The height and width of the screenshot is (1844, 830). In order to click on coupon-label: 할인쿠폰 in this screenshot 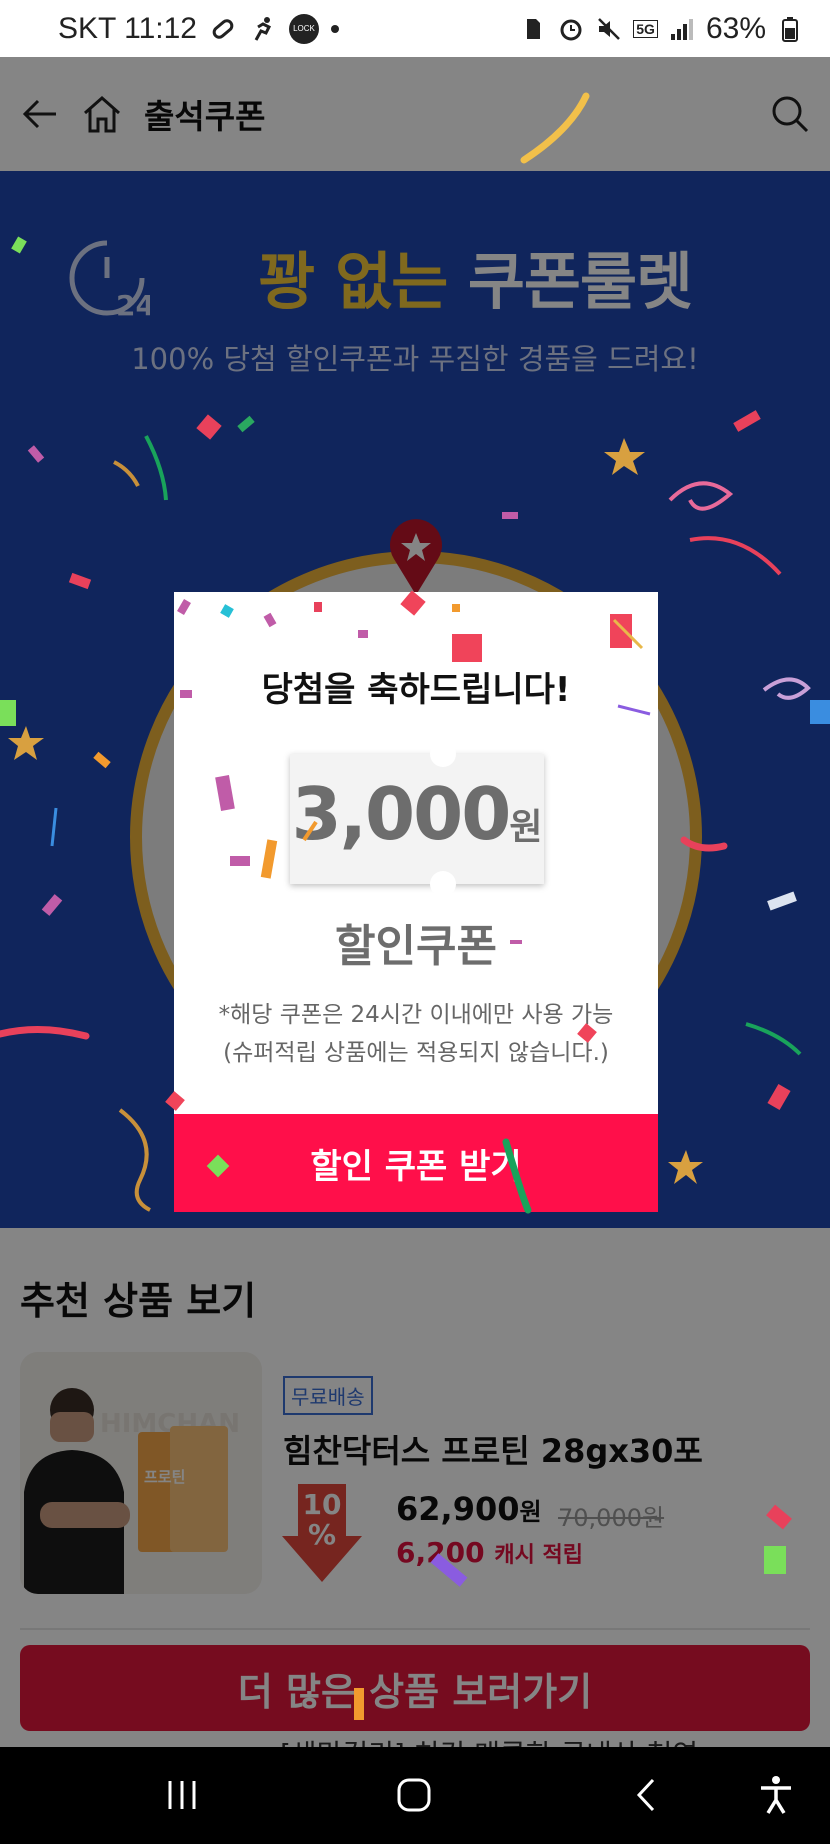, I will do `click(416, 946)`.